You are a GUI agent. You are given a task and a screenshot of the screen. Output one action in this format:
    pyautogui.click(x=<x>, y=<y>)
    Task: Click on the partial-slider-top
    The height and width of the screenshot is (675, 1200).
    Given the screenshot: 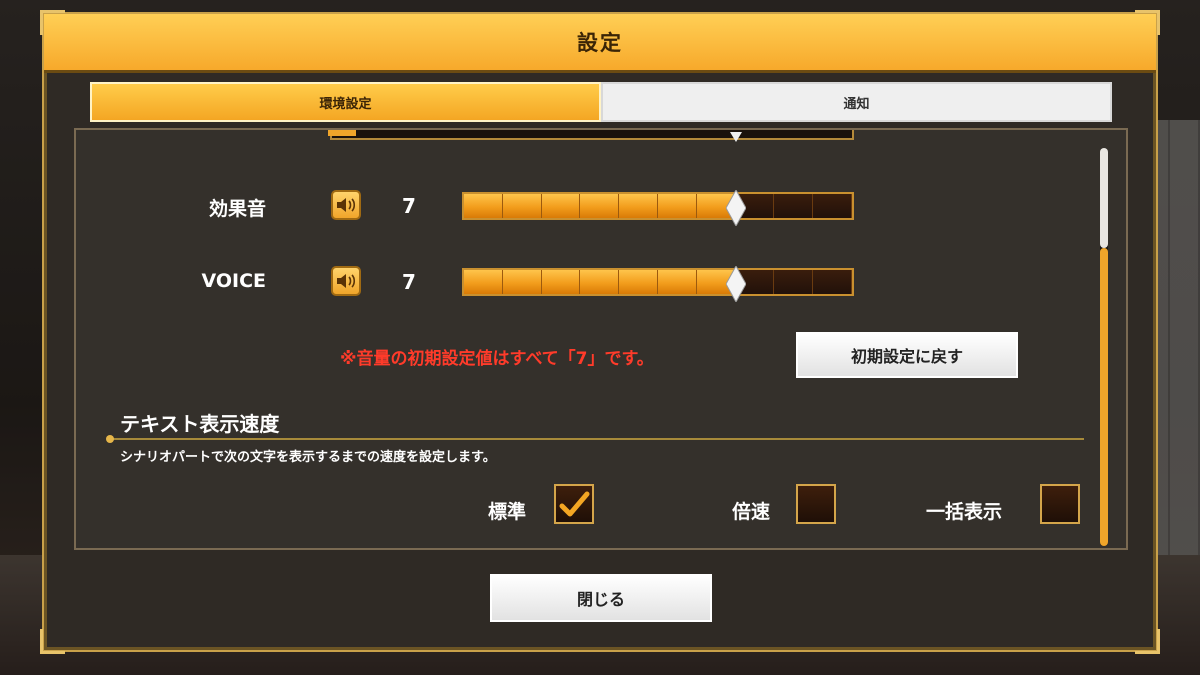 What is the action you would take?
    pyautogui.click(x=592, y=135)
    